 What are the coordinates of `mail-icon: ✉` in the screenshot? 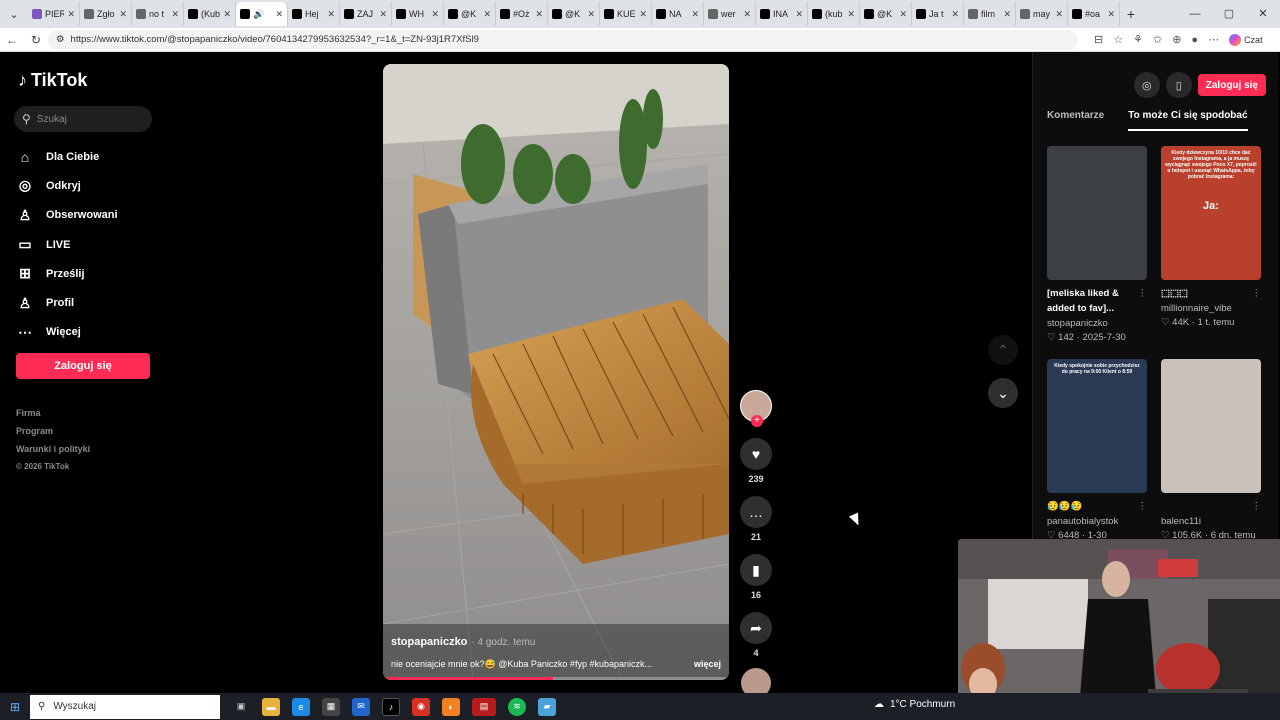 It's located at (361, 706).